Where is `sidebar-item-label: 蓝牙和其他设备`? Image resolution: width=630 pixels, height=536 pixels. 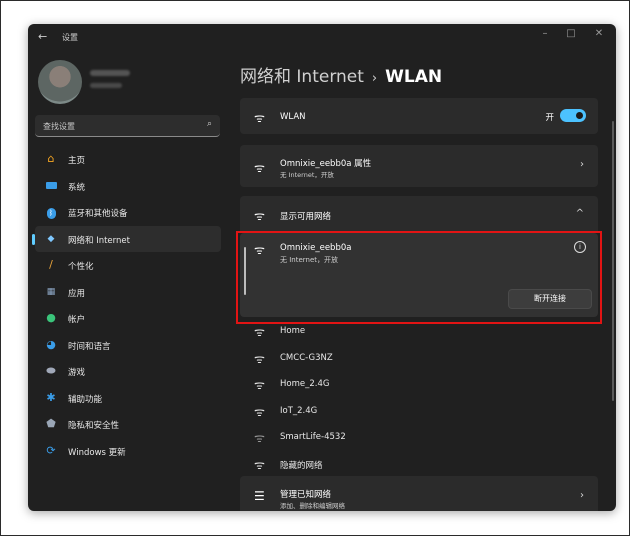 sidebar-item-label: 蓝牙和其他设备 is located at coordinates (98, 214).